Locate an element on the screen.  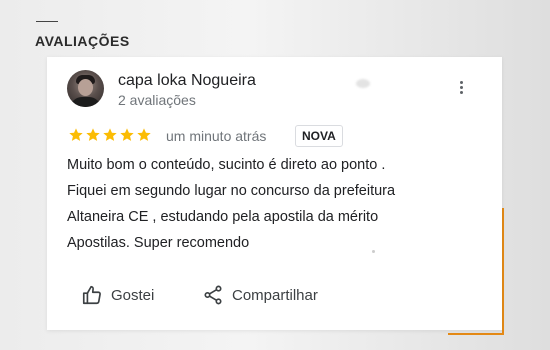
thumb-up-icon is located at coordinates (91, 295).